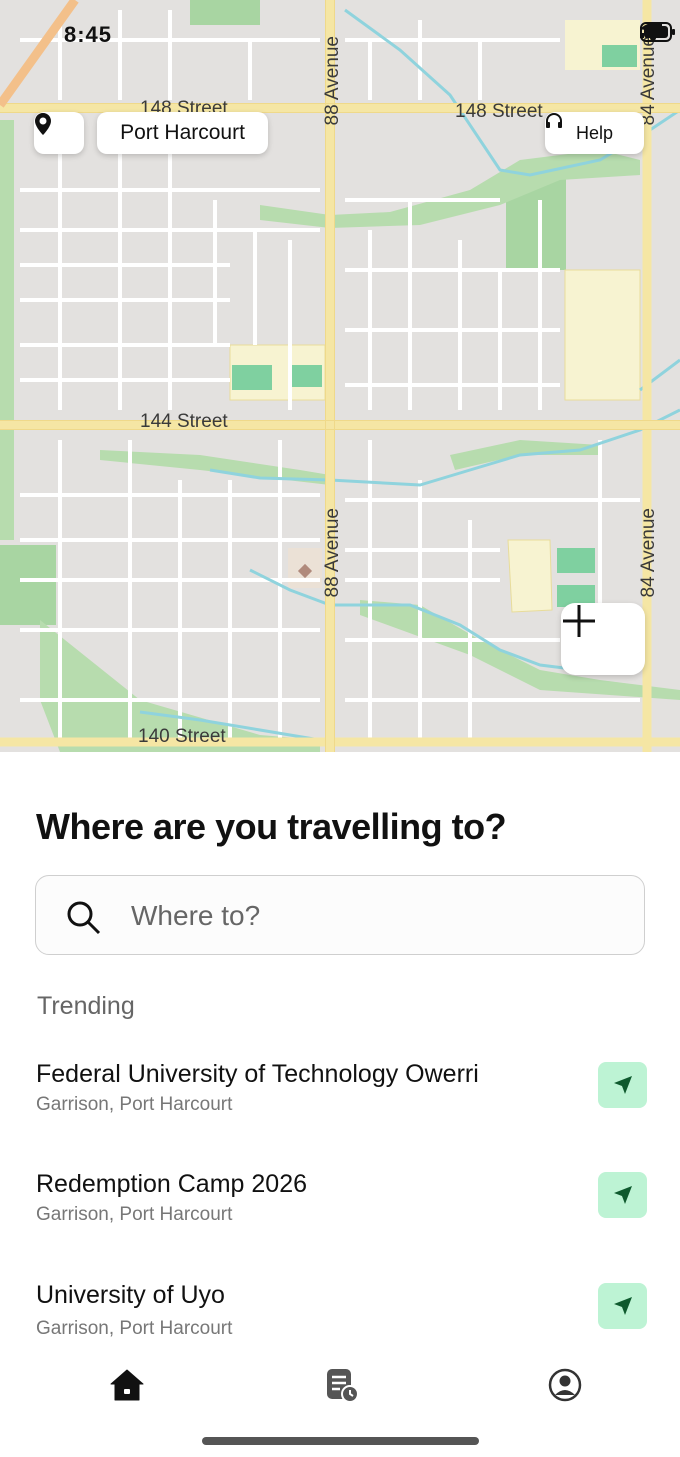 The height and width of the screenshot is (1457, 680). What do you see at coordinates (86, 1006) in the screenshot?
I see `trending-label: Trending` at bounding box center [86, 1006].